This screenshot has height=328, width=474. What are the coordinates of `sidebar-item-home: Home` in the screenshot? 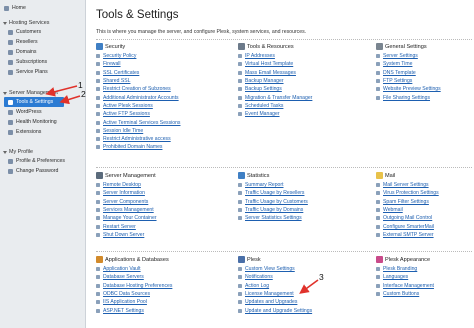 It's located at (13, 8).